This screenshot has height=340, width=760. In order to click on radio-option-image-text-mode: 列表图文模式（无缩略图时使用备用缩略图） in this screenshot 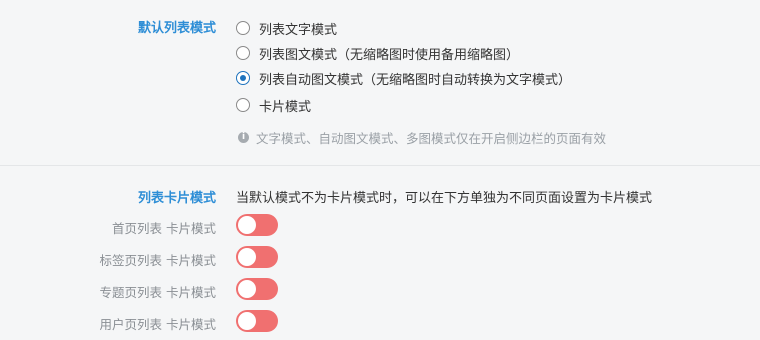, I will do `click(377, 53)`.